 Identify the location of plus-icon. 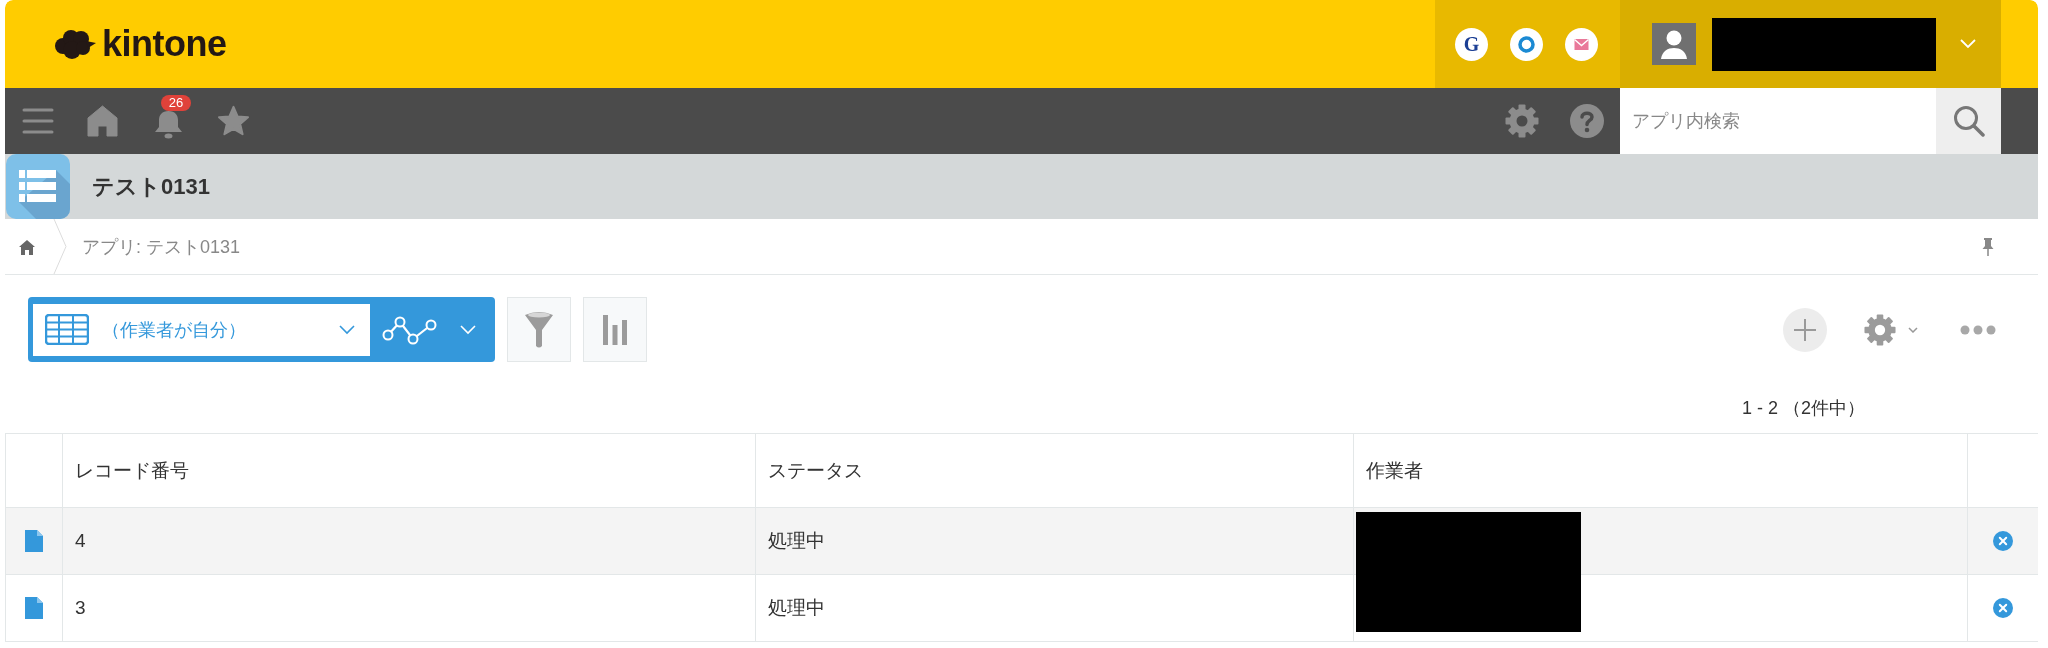
(1805, 329).